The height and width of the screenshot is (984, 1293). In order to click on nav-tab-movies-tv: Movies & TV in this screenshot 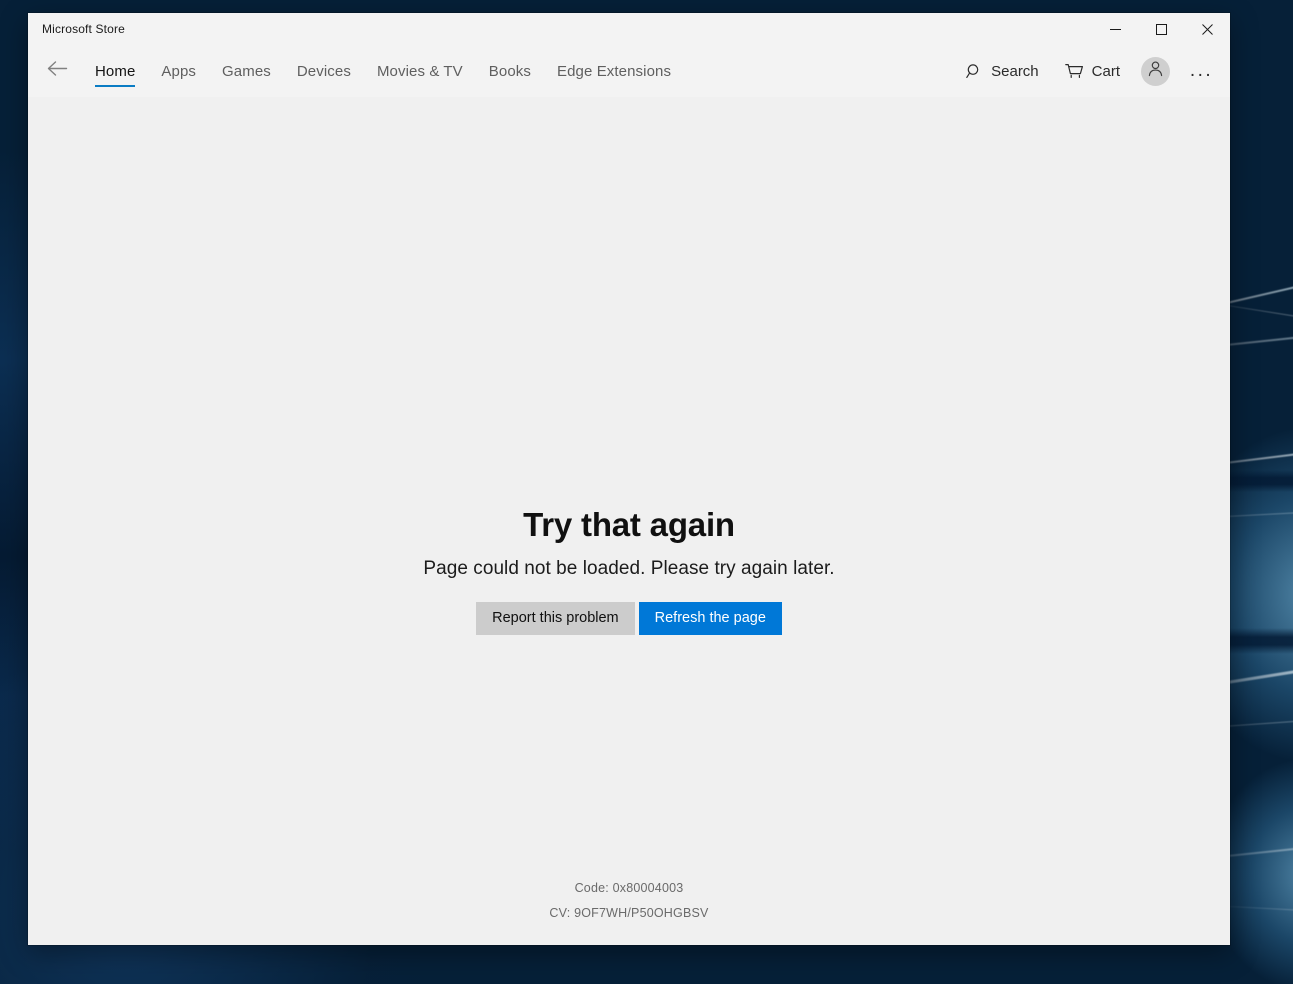, I will do `click(420, 71)`.